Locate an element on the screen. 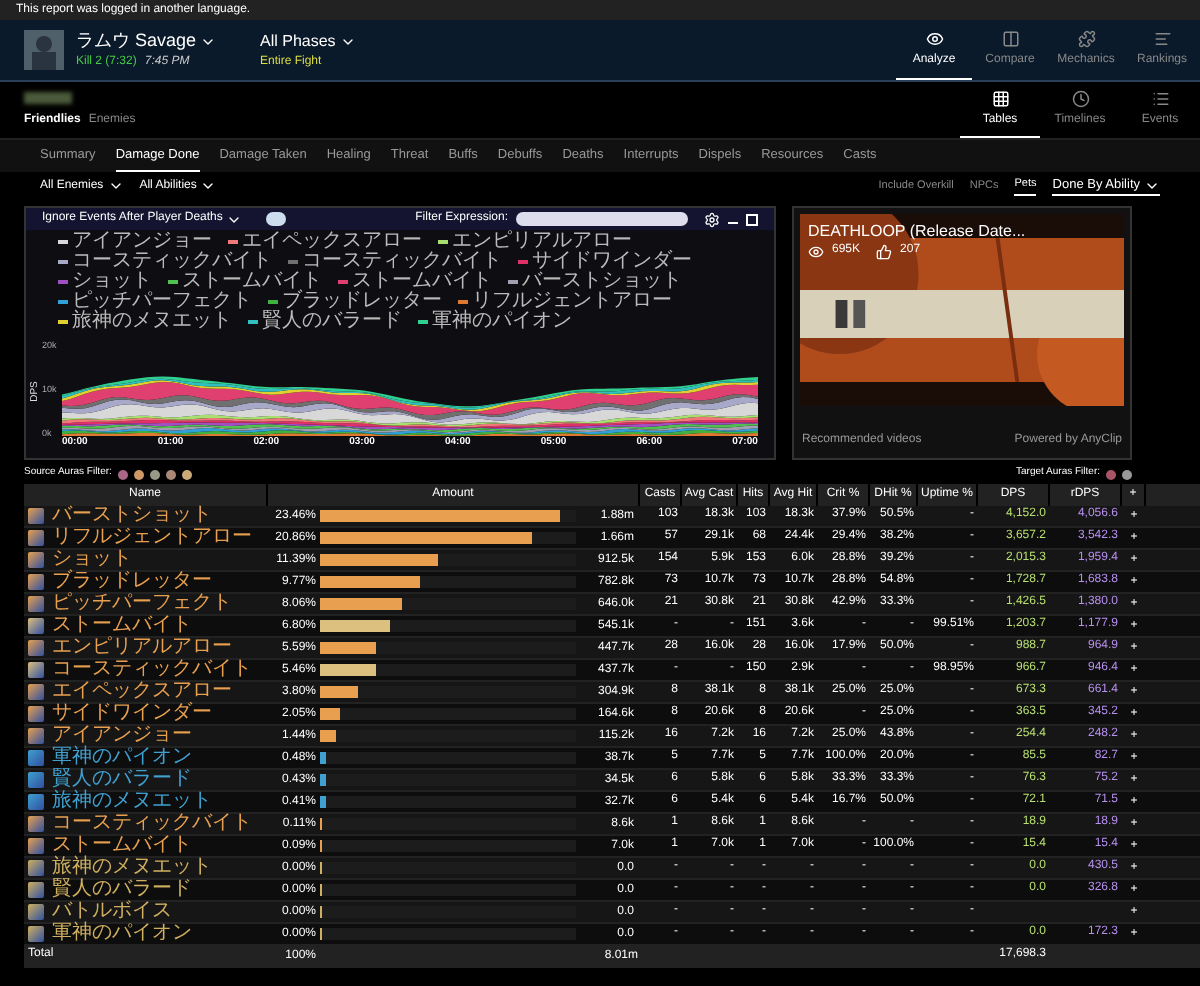  legend-label: アイアンジョー is located at coordinates (142, 242).